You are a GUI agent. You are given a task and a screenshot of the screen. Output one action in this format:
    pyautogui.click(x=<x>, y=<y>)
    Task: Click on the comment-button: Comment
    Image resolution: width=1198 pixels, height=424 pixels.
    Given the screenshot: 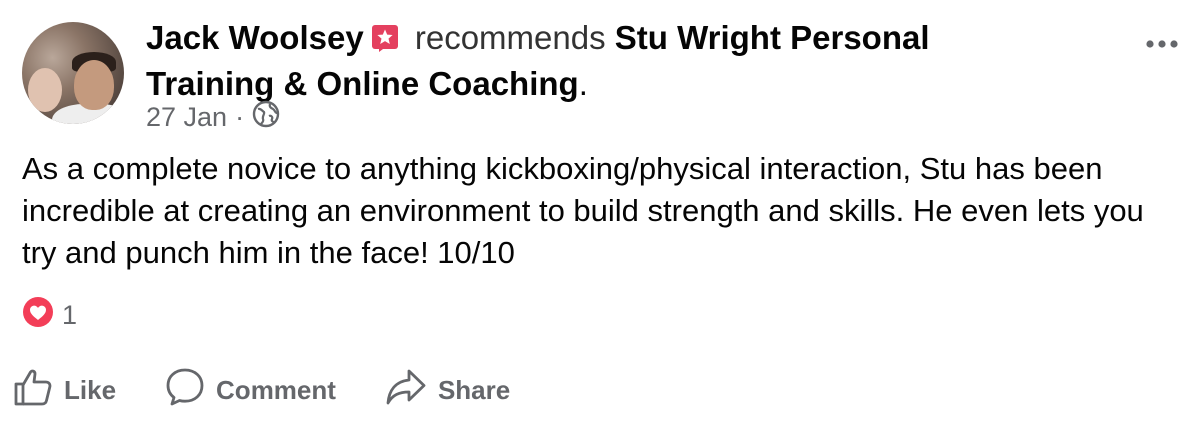 What is the action you would take?
    pyautogui.click(x=250, y=390)
    